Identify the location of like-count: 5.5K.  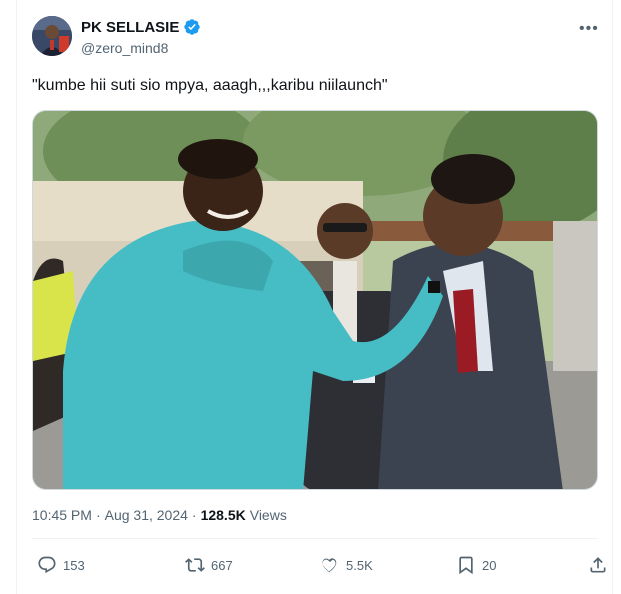
(359, 565).